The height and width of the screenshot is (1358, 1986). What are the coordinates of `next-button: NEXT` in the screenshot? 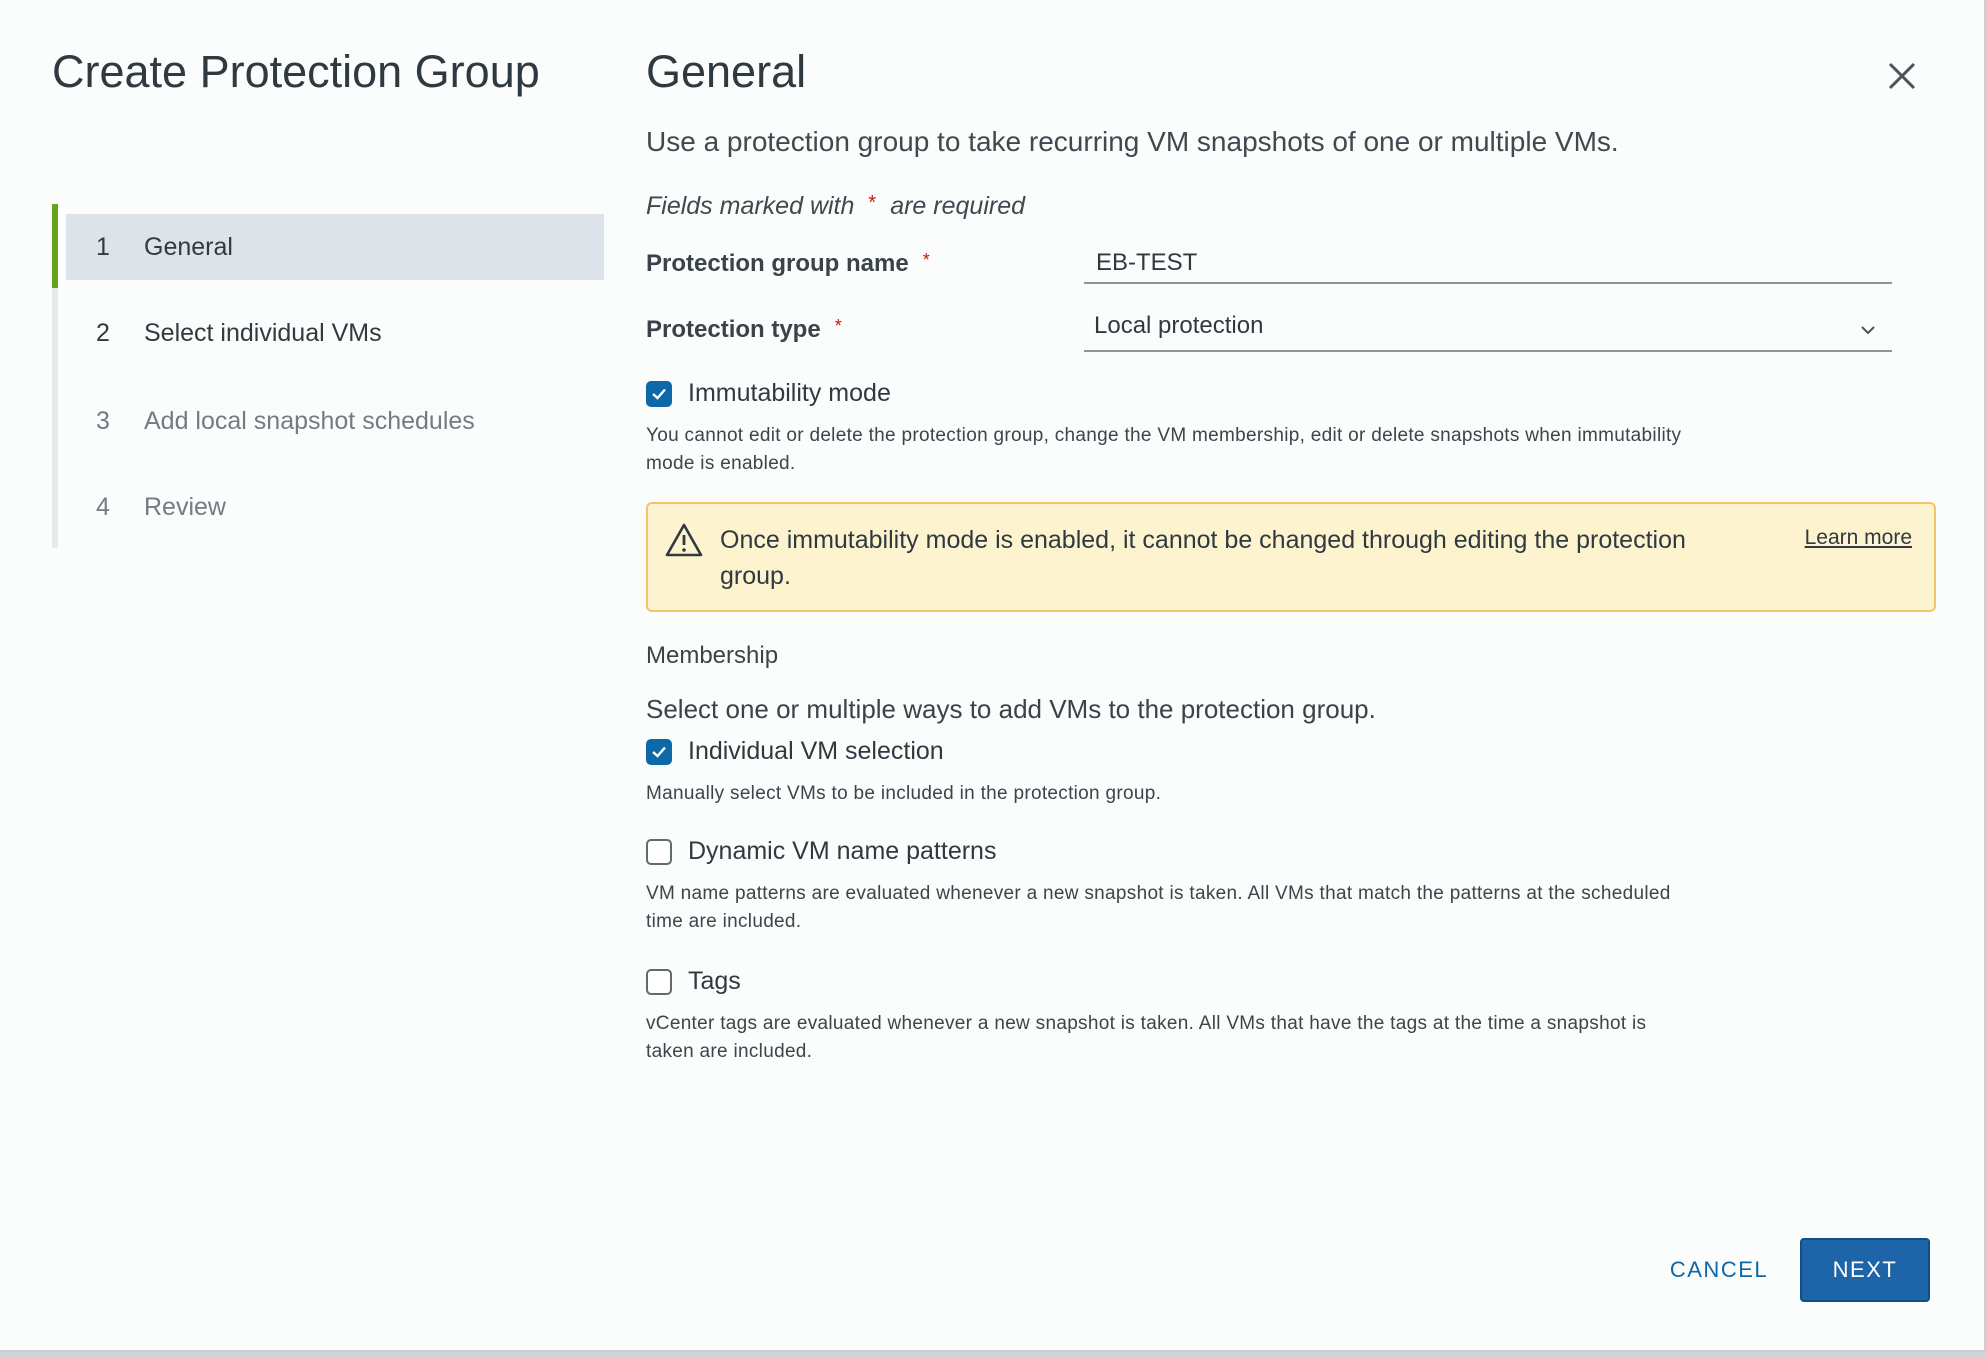 It's located at (1865, 1270).